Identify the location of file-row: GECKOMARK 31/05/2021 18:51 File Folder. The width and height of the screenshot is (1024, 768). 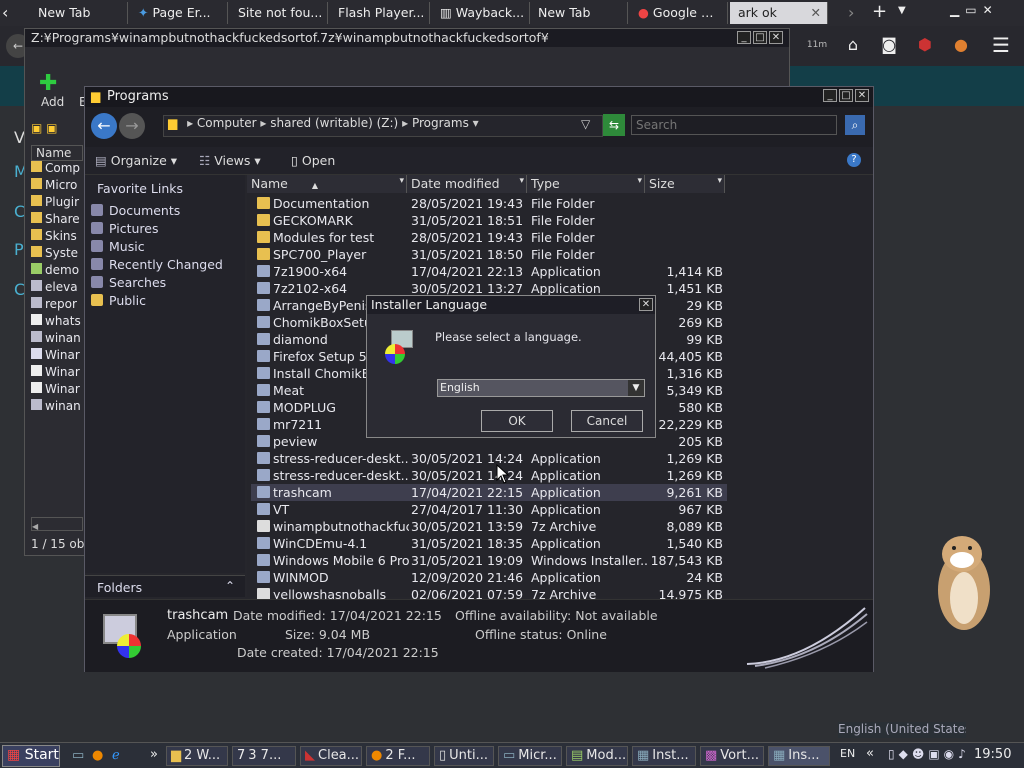
(489, 220).